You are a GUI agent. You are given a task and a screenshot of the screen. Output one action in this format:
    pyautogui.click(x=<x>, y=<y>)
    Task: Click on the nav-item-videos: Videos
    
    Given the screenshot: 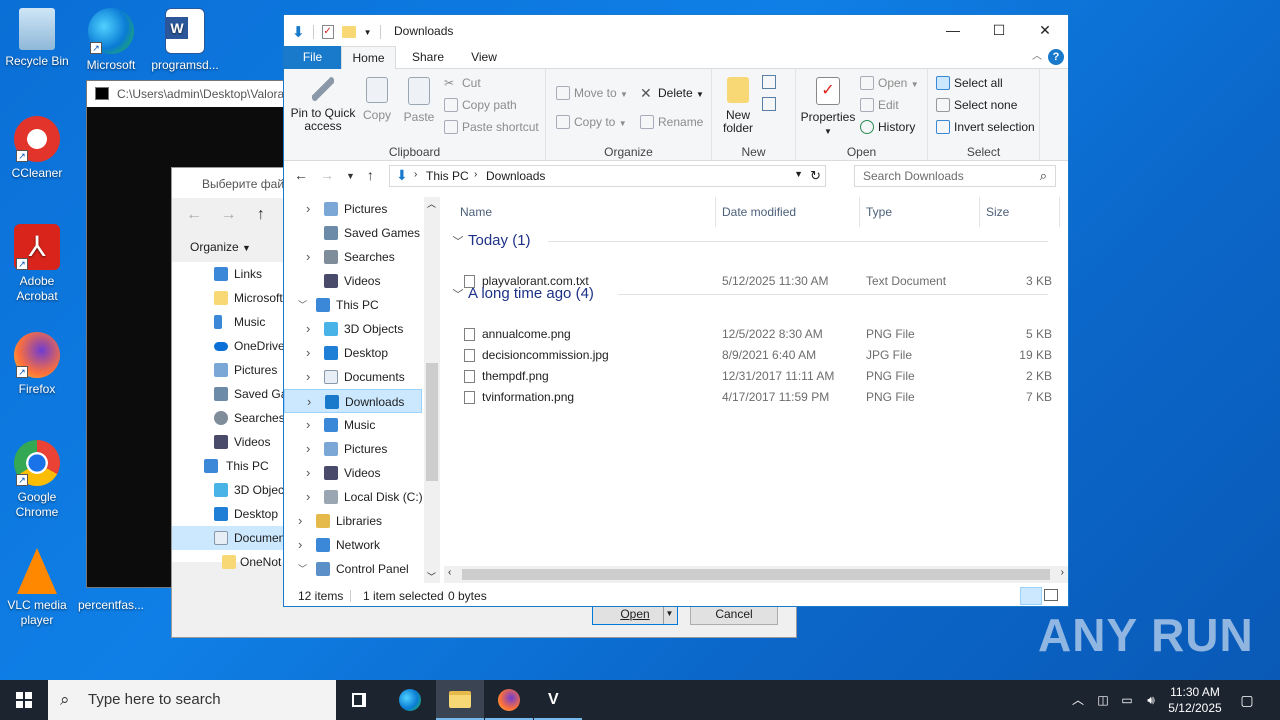 What is the action you would take?
    pyautogui.click(x=362, y=281)
    